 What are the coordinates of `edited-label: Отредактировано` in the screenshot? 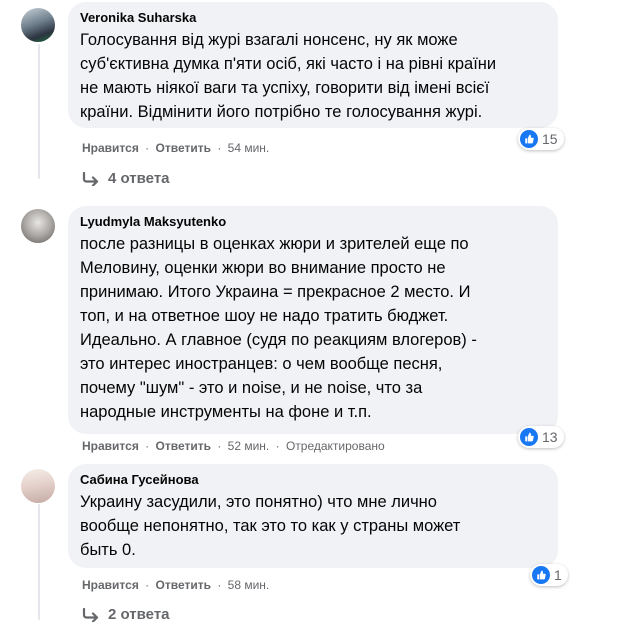 It's located at (335, 446).